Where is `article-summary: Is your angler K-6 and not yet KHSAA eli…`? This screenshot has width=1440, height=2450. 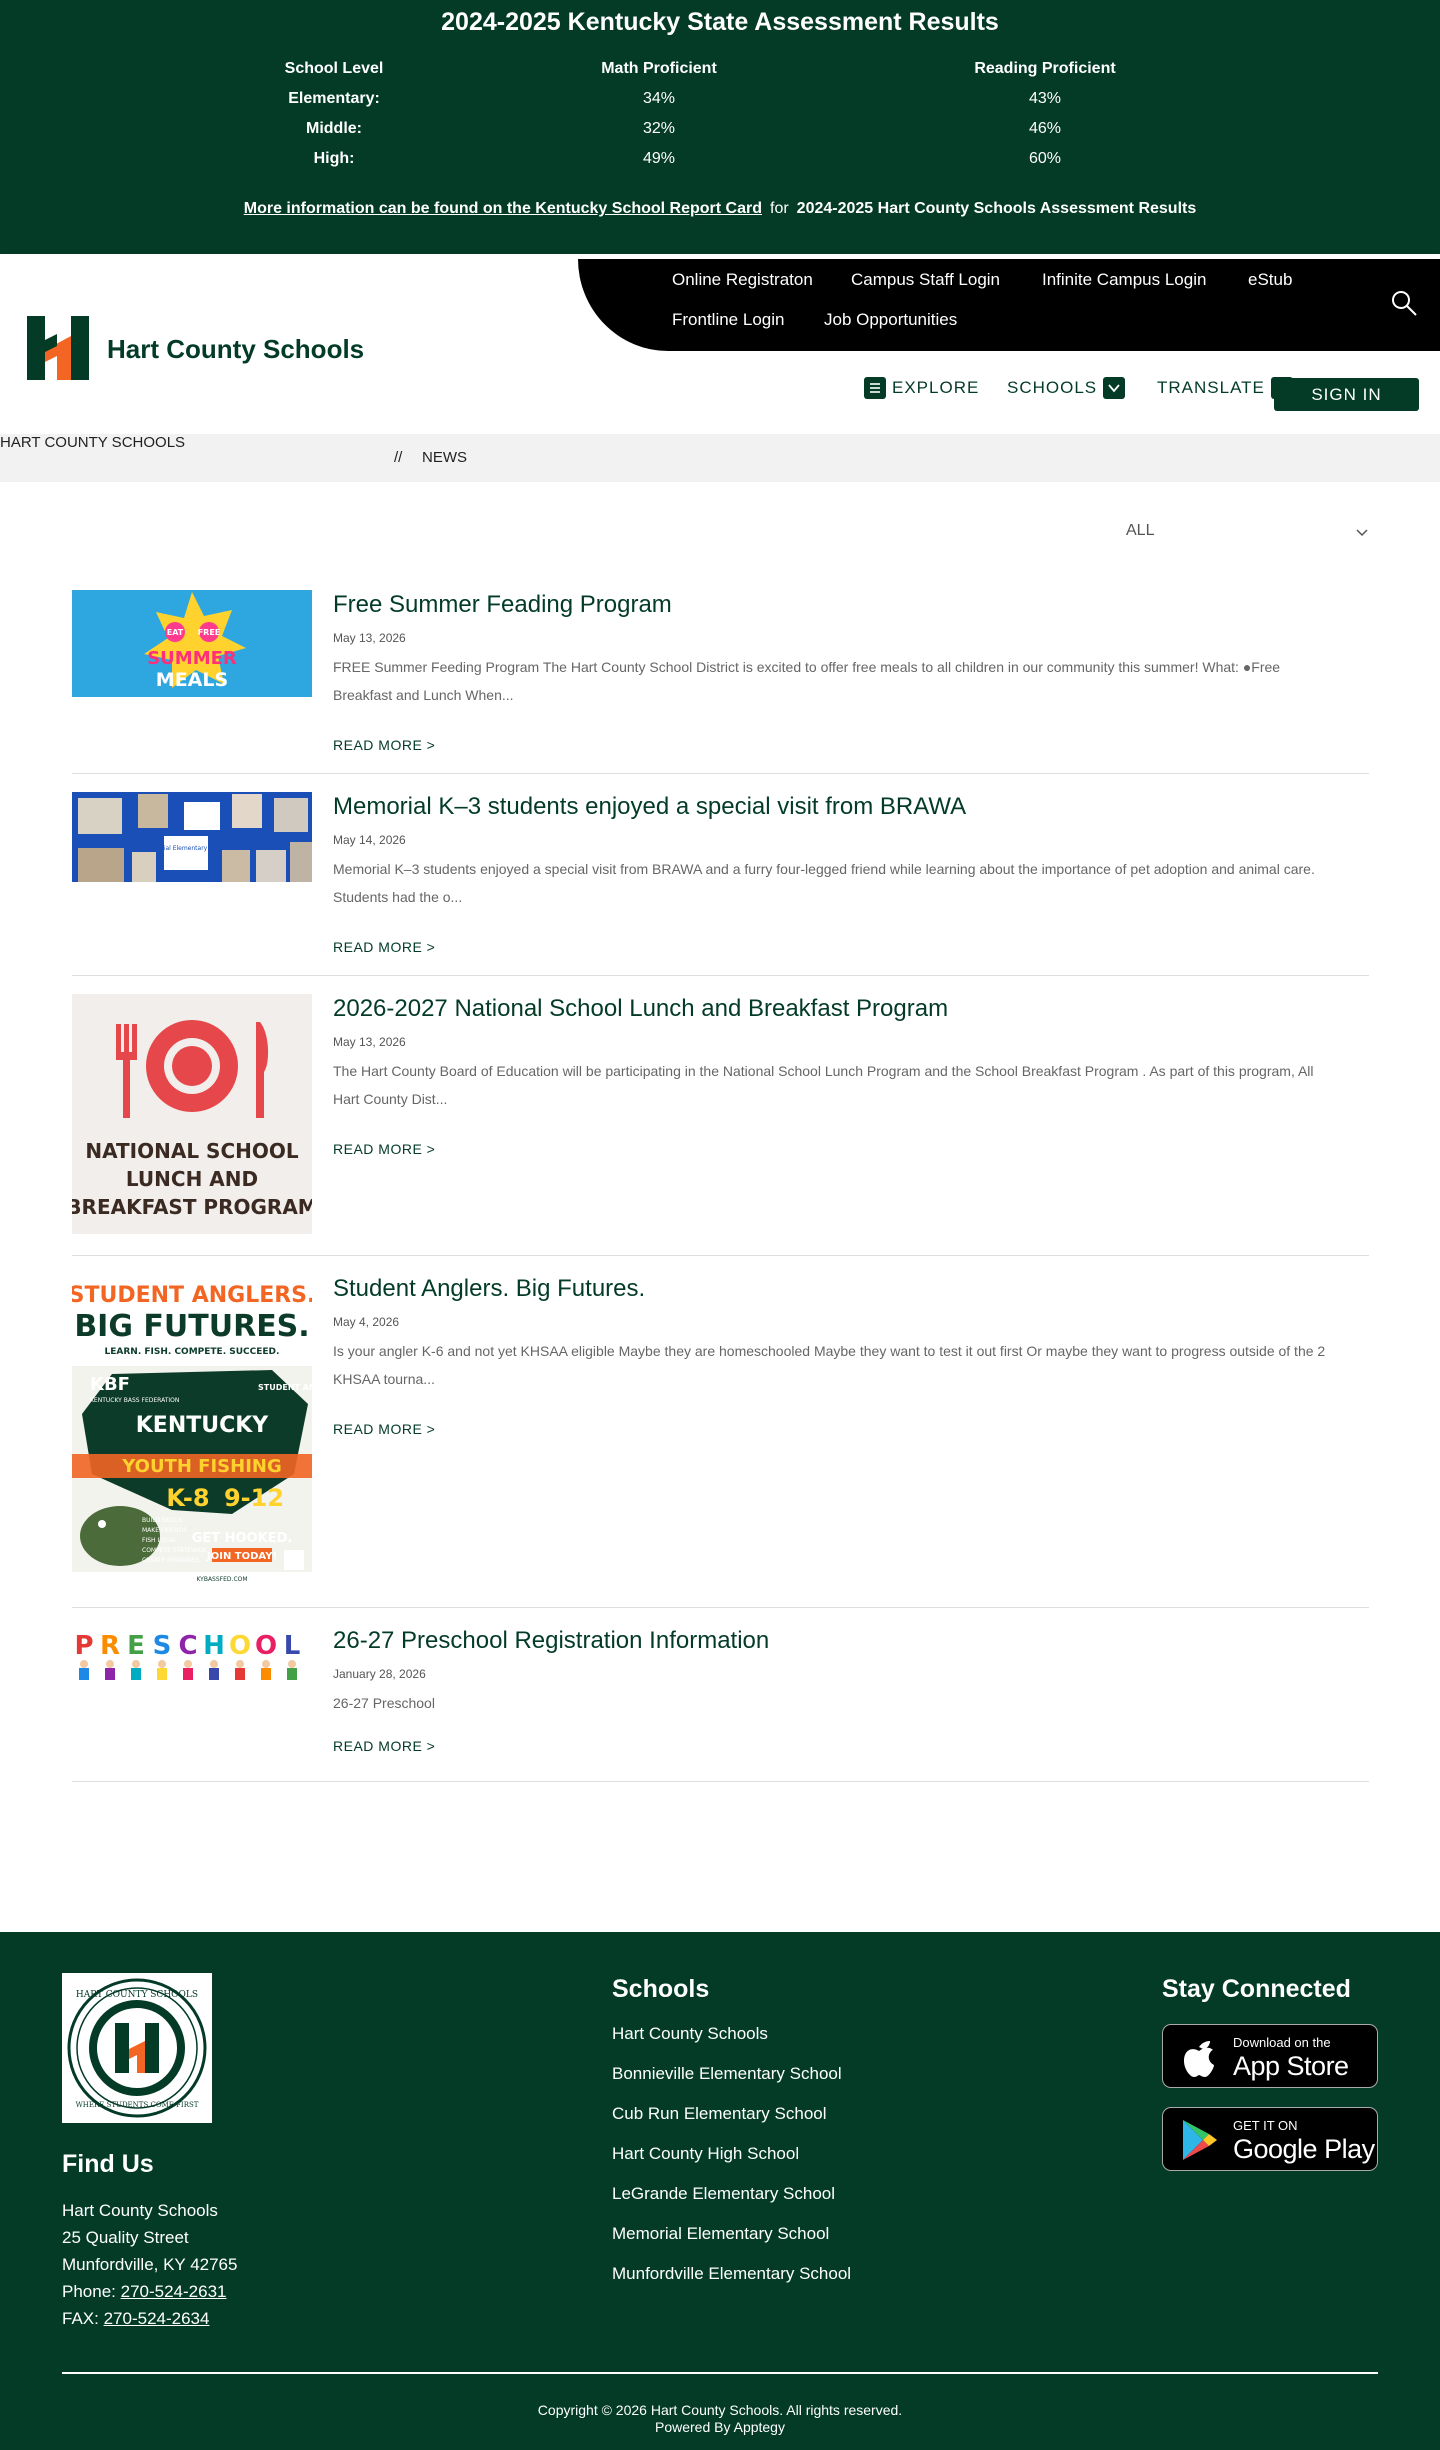
article-summary: Is your angler K-6 and not yet KHSAA eli… is located at coordinates (829, 1365).